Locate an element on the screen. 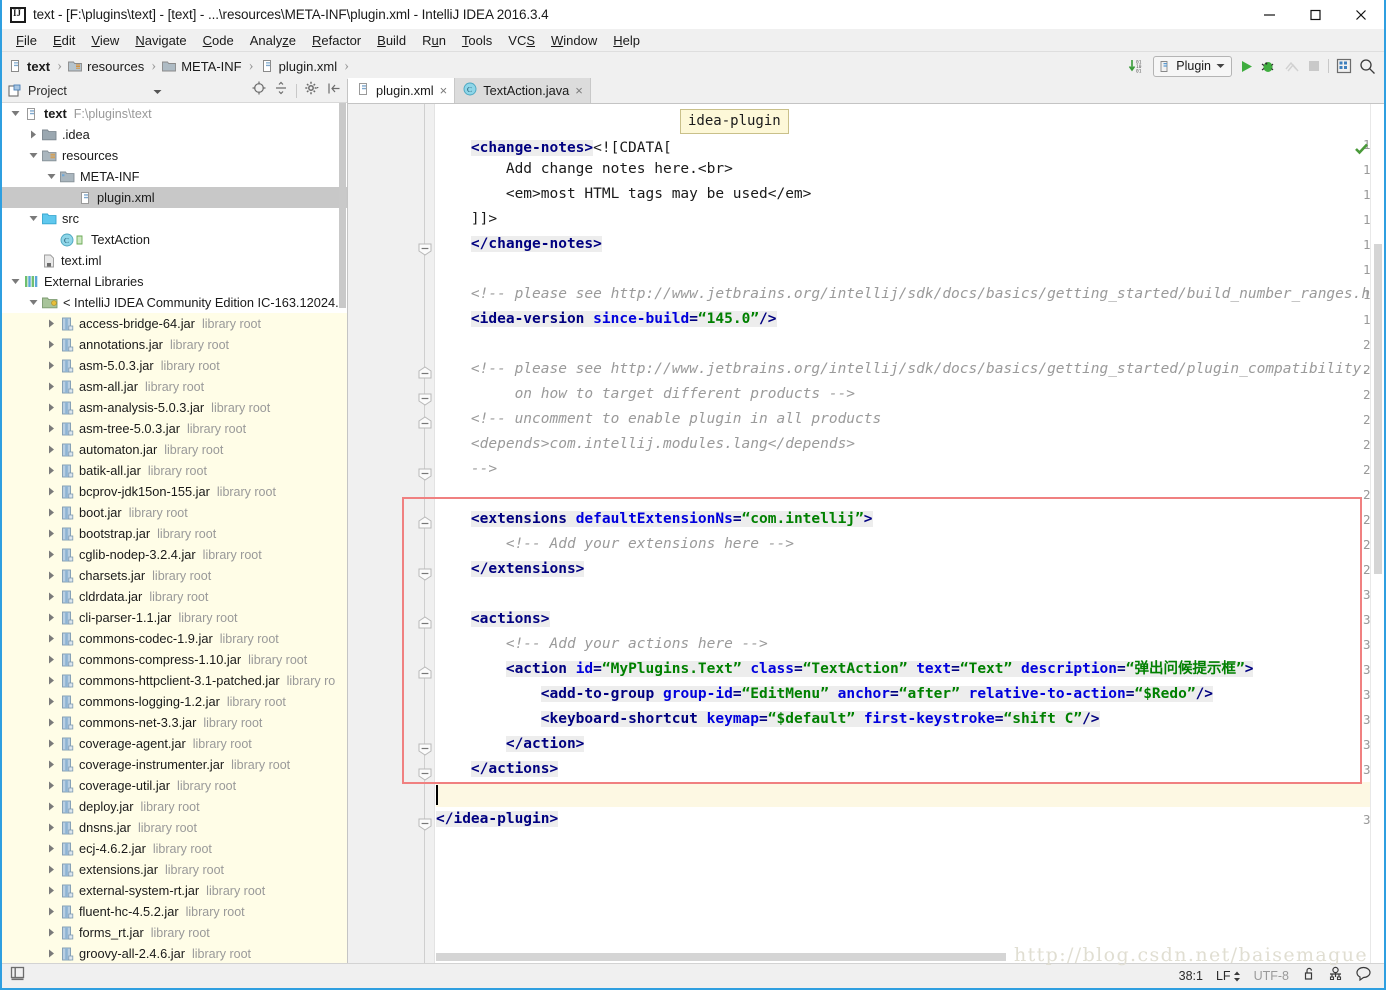 This screenshot has width=1386, height=990. tree-item: asm-all.jar library root is located at coordinates (174, 386).